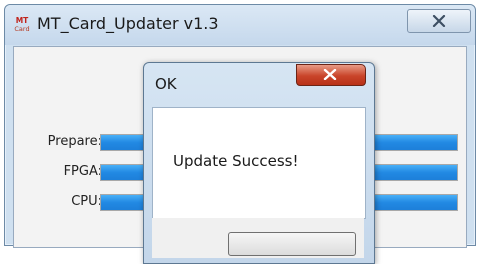  I want to click on app-logo-bottom: Card, so click(22, 29).